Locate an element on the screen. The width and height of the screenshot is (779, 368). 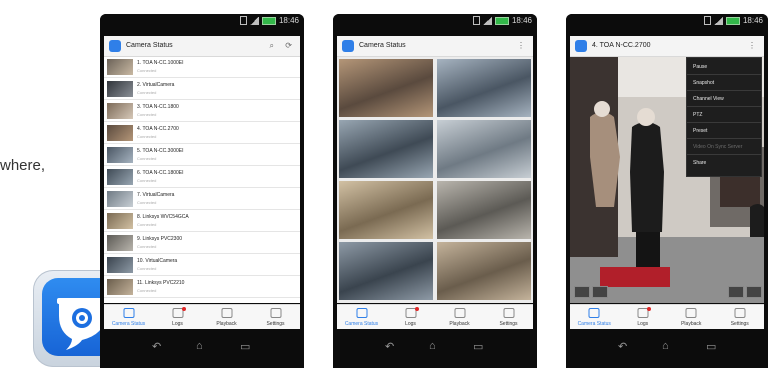
camera-list-item: 3. TOA N-CC.1800 Connected is located at coordinates (202, 111).